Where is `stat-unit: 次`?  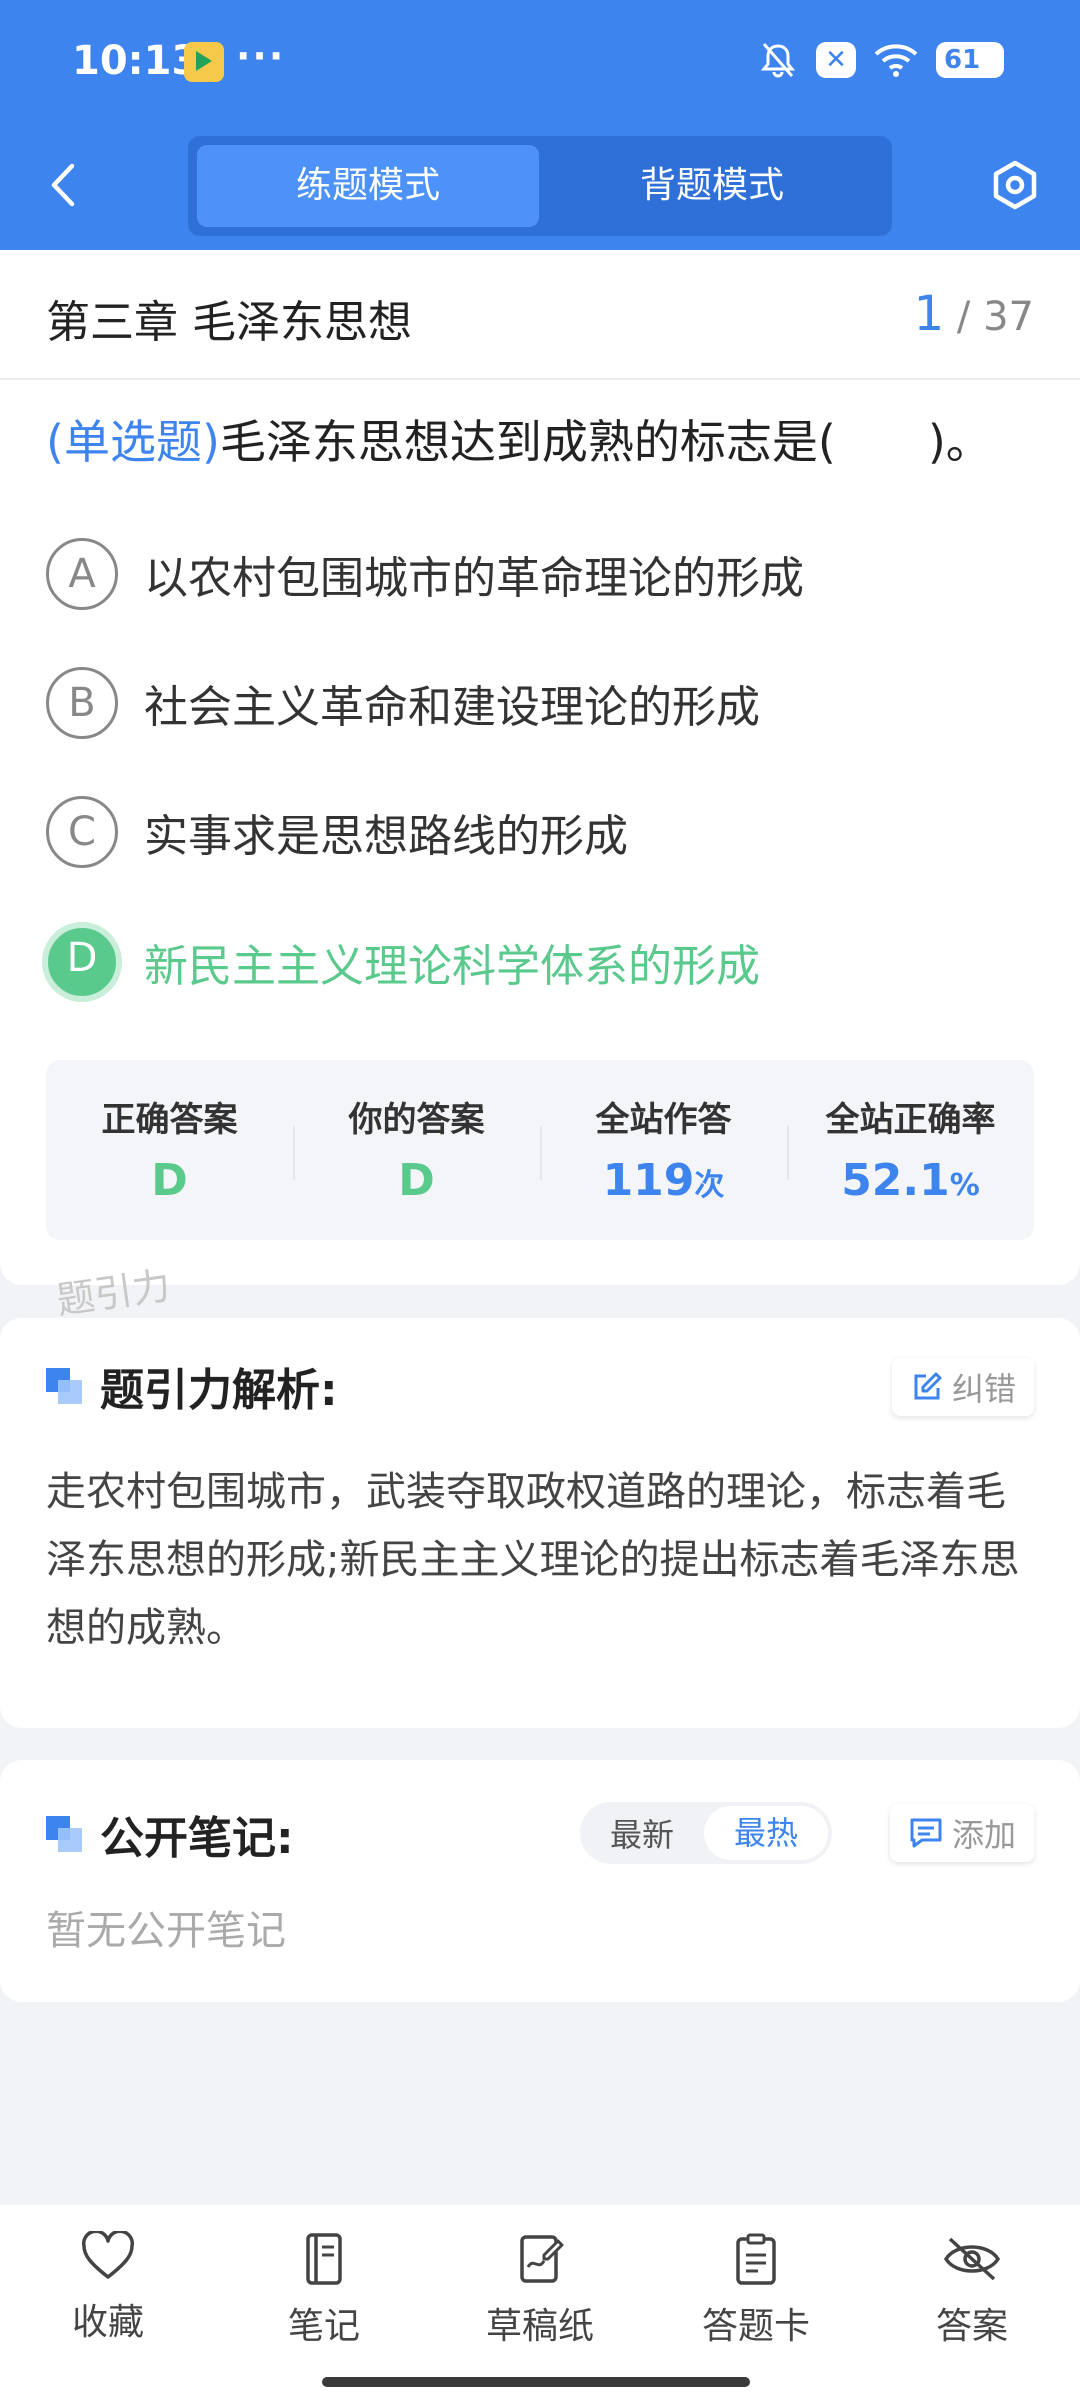 stat-unit: 次 is located at coordinates (709, 1185).